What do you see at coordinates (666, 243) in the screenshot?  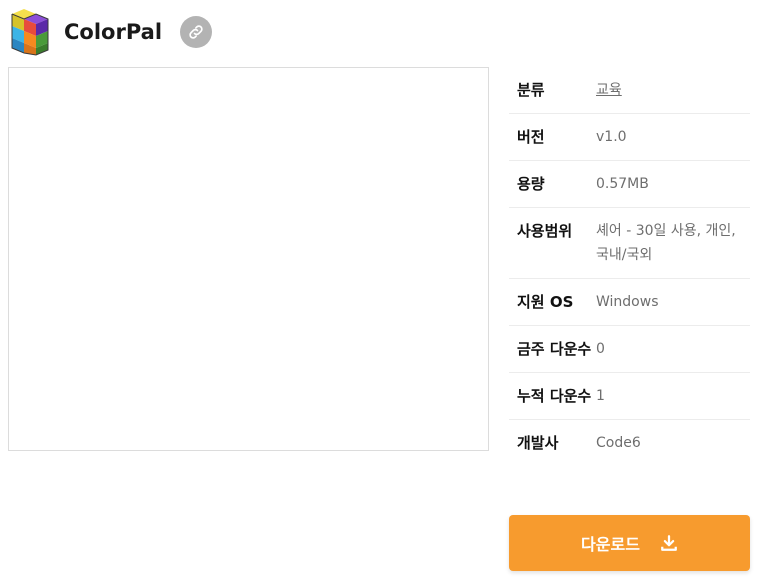 I see `info-value: 셰어 - 30일 사용, 개인, 국내/국외` at bounding box center [666, 243].